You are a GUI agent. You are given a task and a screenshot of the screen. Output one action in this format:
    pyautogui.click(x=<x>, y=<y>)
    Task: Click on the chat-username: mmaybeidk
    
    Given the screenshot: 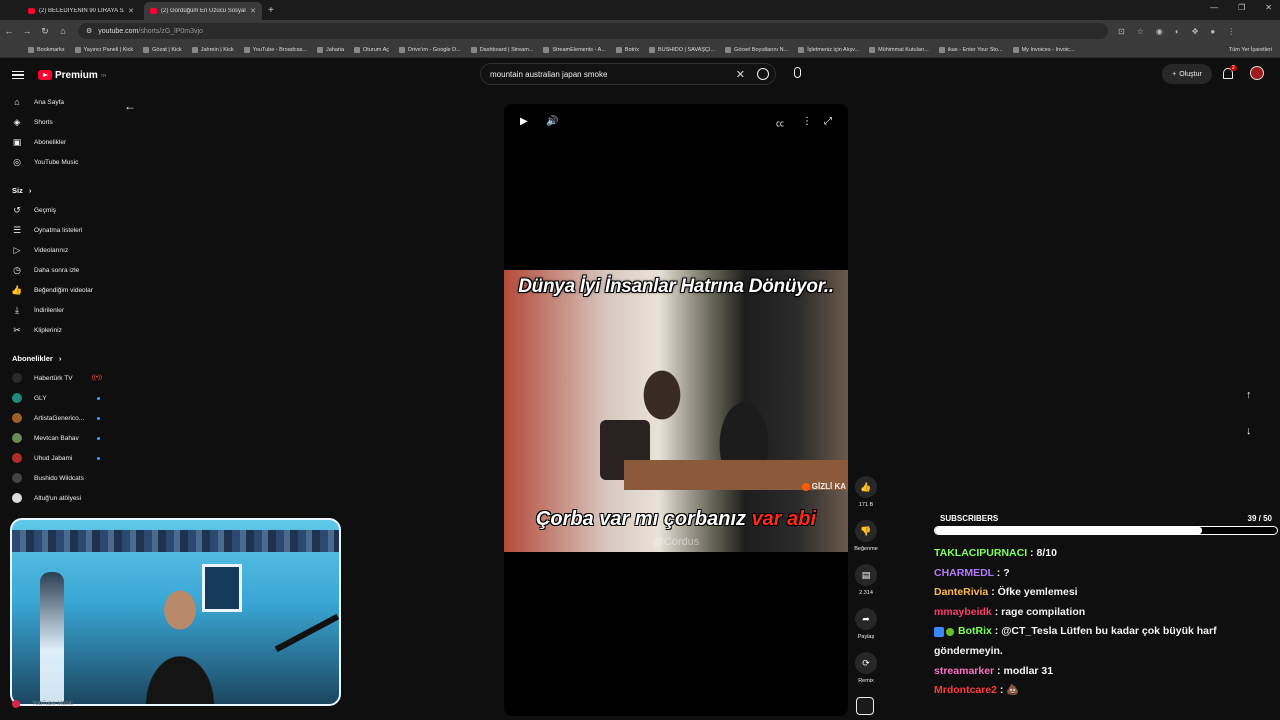 What is the action you would take?
    pyautogui.click(x=963, y=612)
    